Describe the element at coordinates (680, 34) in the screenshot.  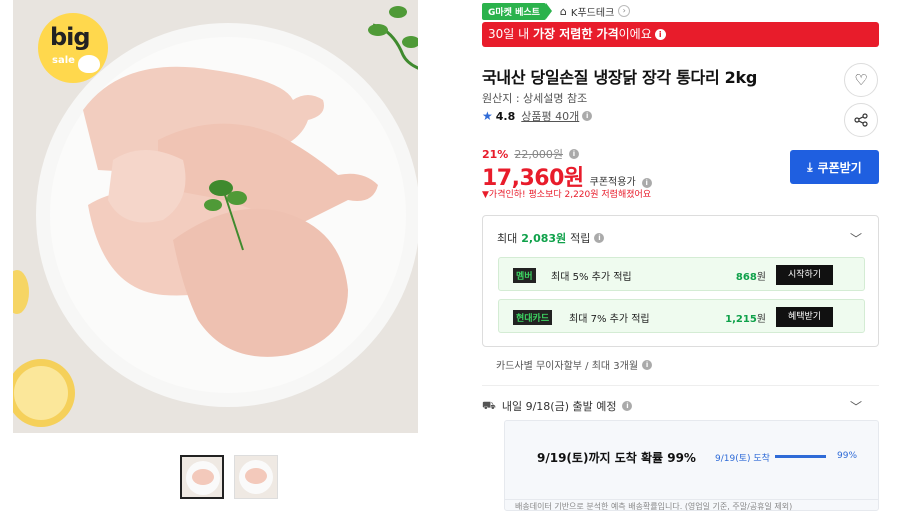
I see `lowest-price-banner: 30일 내 가장 저렴한 가격이에요 i` at that location.